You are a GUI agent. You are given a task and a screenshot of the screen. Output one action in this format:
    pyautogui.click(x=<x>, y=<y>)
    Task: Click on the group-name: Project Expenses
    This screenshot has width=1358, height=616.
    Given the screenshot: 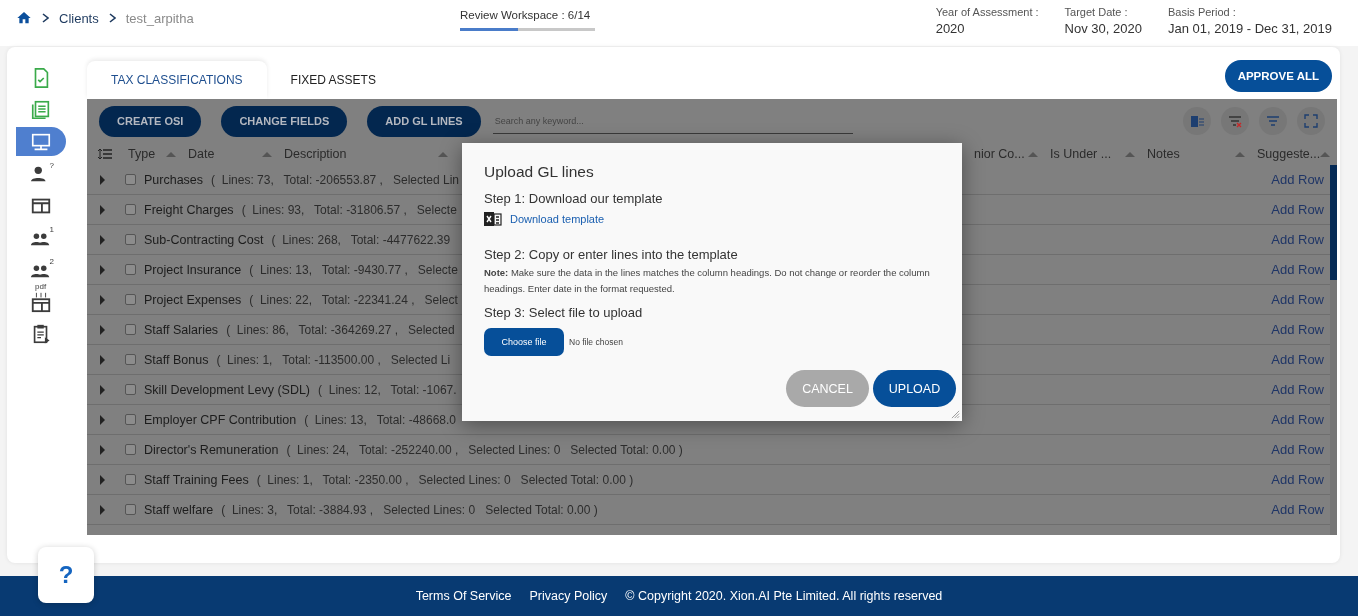 What is the action you would take?
    pyautogui.click(x=193, y=299)
    